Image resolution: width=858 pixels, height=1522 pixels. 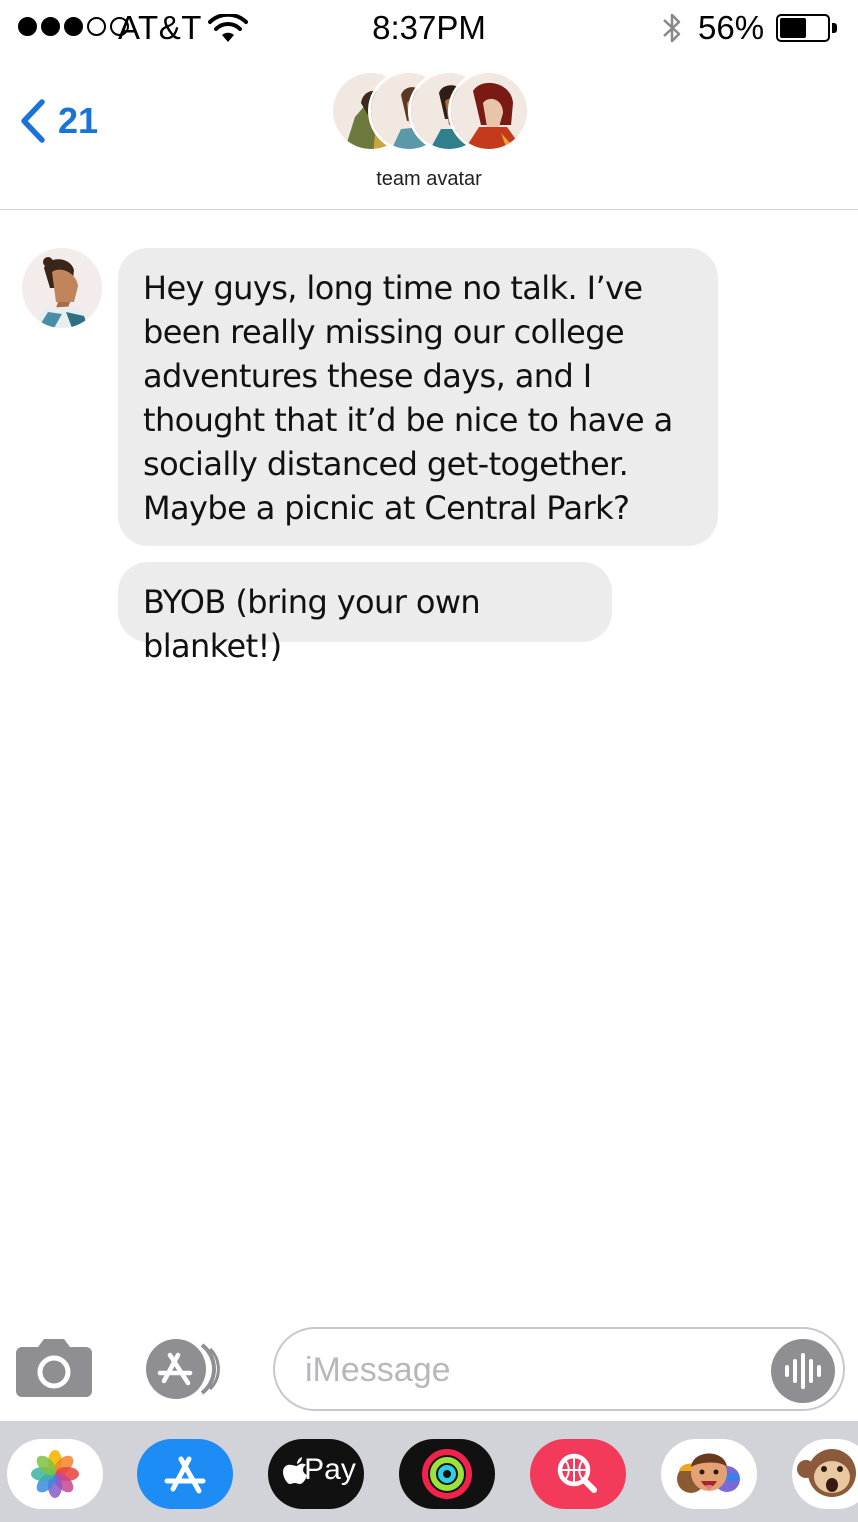 What do you see at coordinates (54, 1368) in the screenshot?
I see `camera-icon` at bounding box center [54, 1368].